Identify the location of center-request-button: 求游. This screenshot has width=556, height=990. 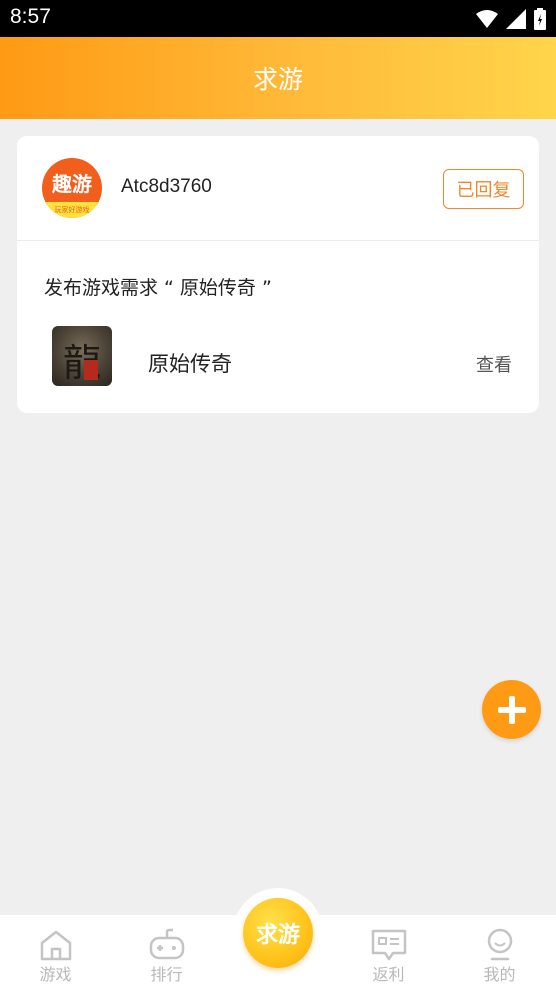
(278, 933).